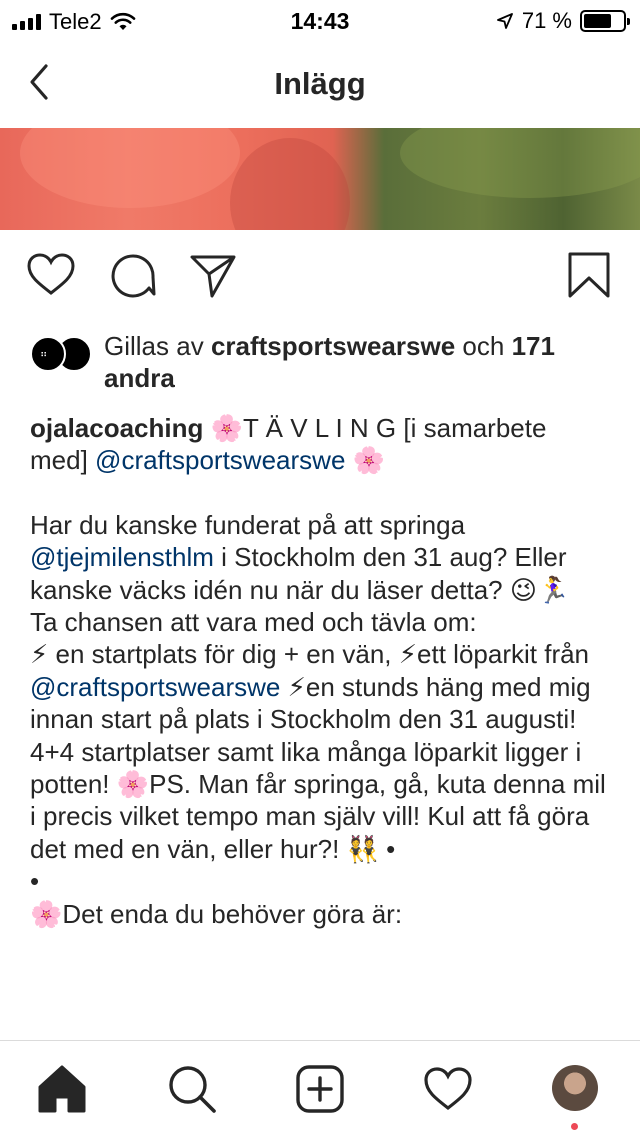 The height and width of the screenshot is (1136, 640). I want to click on comment-button, so click(133, 275).